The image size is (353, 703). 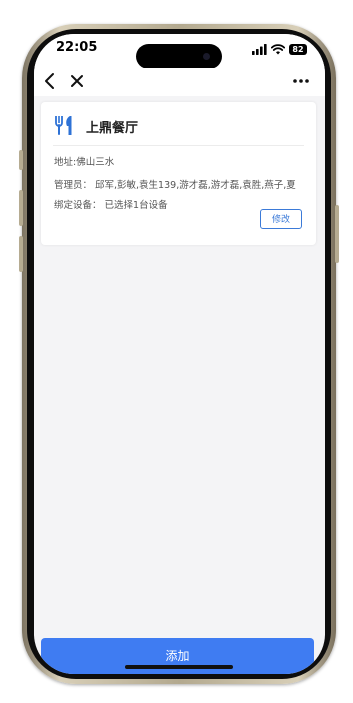 What do you see at coordinates (77, 47) in the screenshot?
I see `status-time: 22:05` at bounding box center [77, 47].